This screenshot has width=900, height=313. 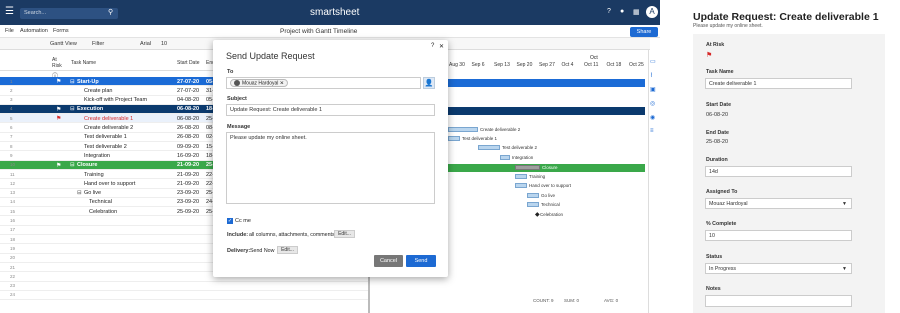 I want to click on task-name-cell: Test deliverable 1, so click(x=105, y=137).